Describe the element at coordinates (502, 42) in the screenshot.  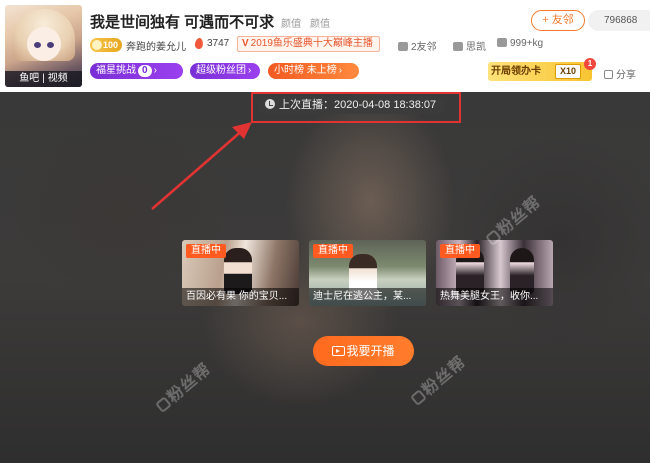
I see `weight-icon` at that location.